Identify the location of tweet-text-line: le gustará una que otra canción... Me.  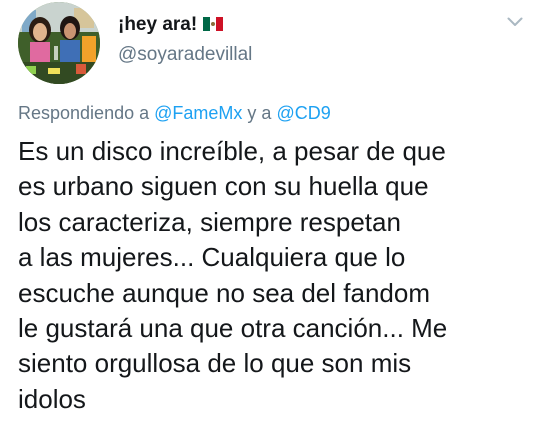
(233, 328).